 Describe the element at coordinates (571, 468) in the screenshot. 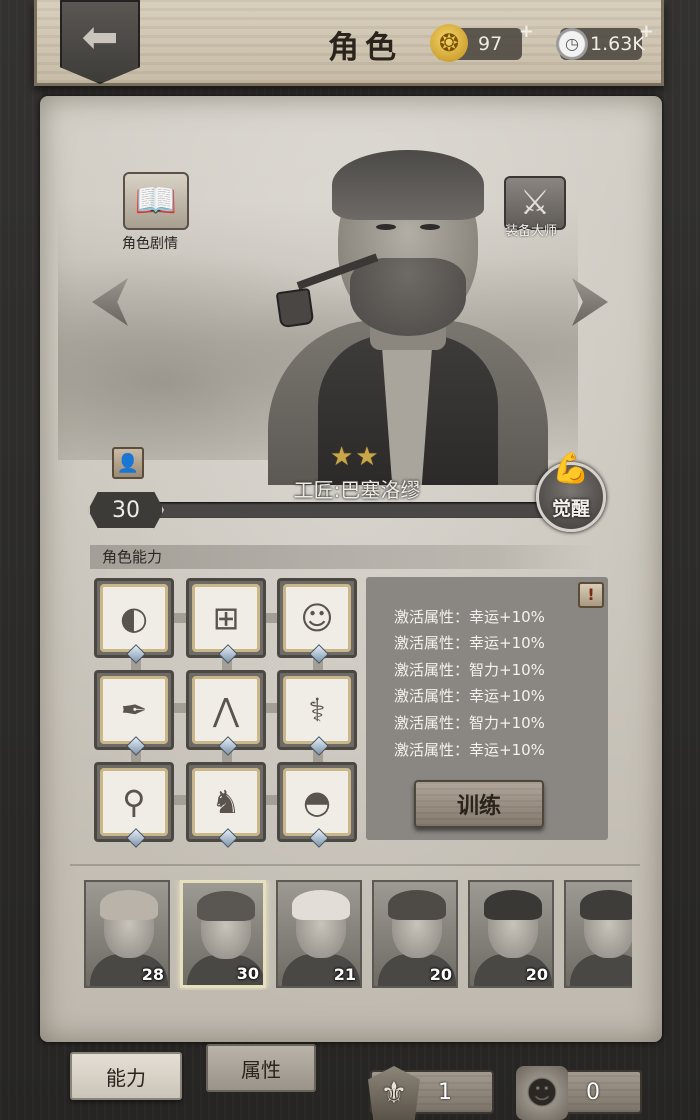

I see `flexing-figure-icon: 💪` at that location.